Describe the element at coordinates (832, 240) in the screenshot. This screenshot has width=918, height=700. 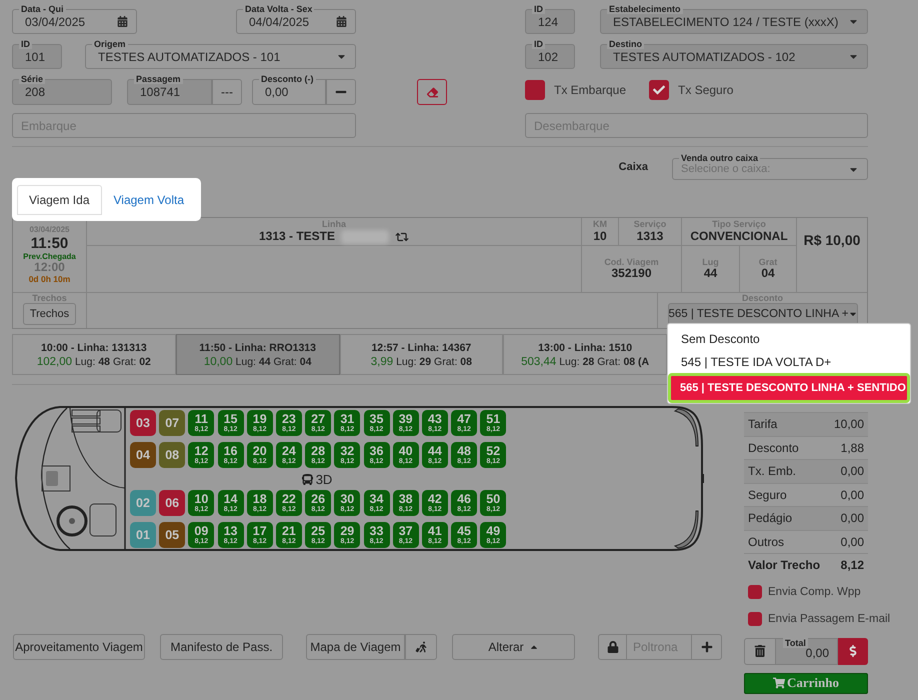
I see `trip-price: R$ 10,00` at that location.